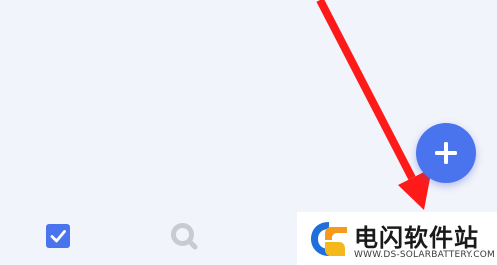  I want to click on search-icon, so click(184, 236).